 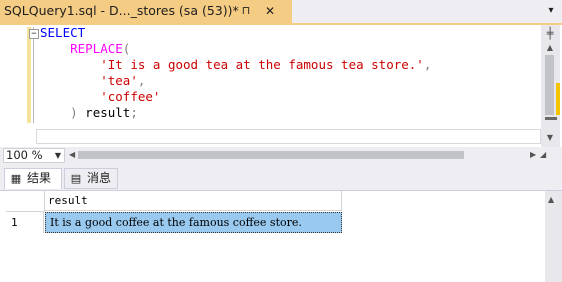 I want to click on split-window-icon: ╪, so click(x=550, y=34).